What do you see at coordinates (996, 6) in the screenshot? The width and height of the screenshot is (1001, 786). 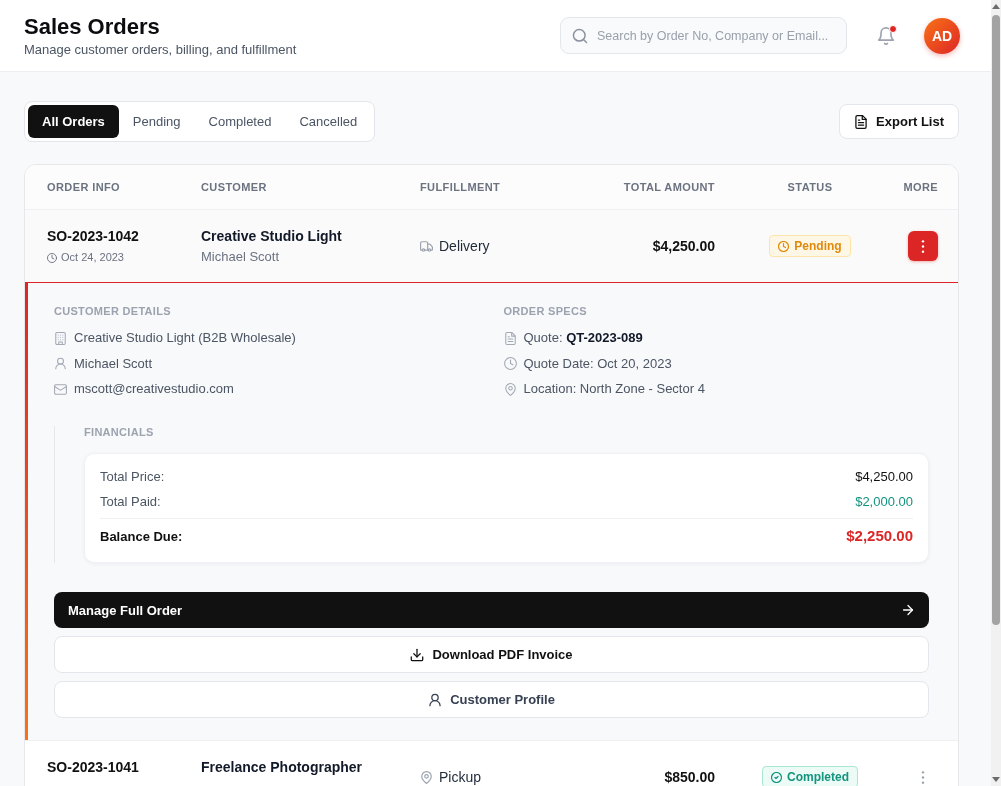 I see `scroll-up-icon` at bounding box center [996, 6].